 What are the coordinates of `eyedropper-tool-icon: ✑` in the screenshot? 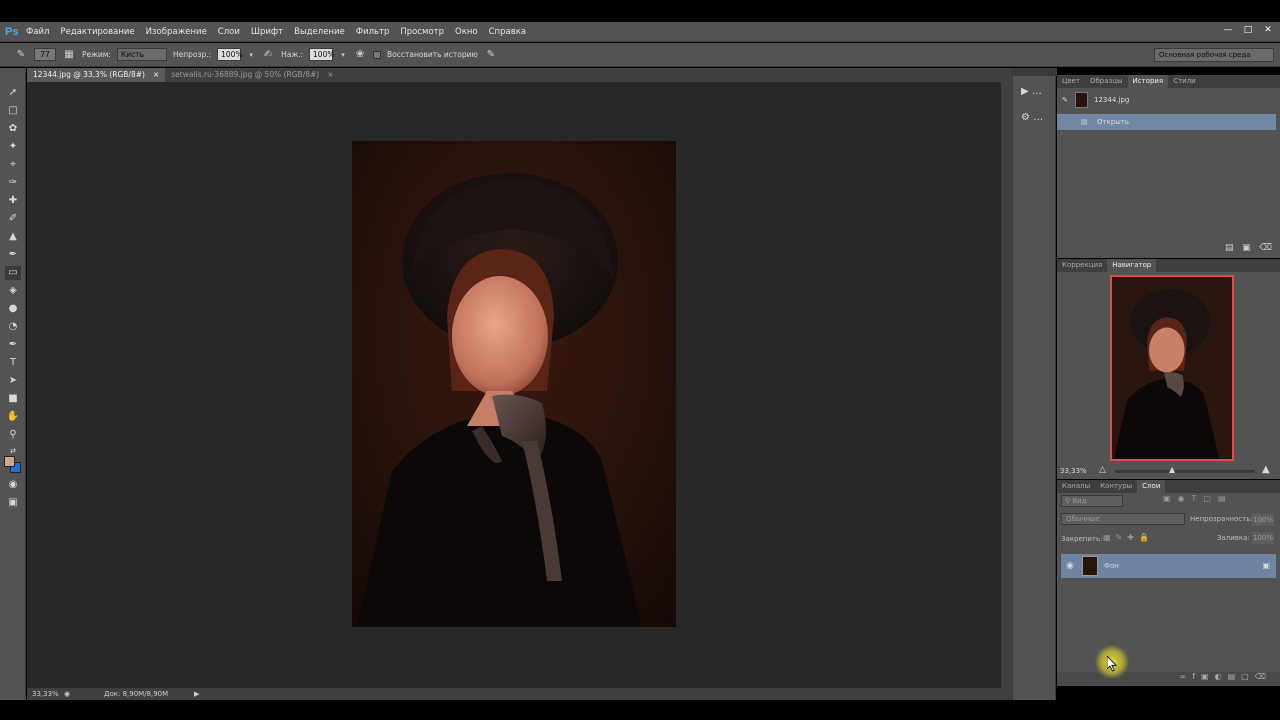 It's located at (13, 183).